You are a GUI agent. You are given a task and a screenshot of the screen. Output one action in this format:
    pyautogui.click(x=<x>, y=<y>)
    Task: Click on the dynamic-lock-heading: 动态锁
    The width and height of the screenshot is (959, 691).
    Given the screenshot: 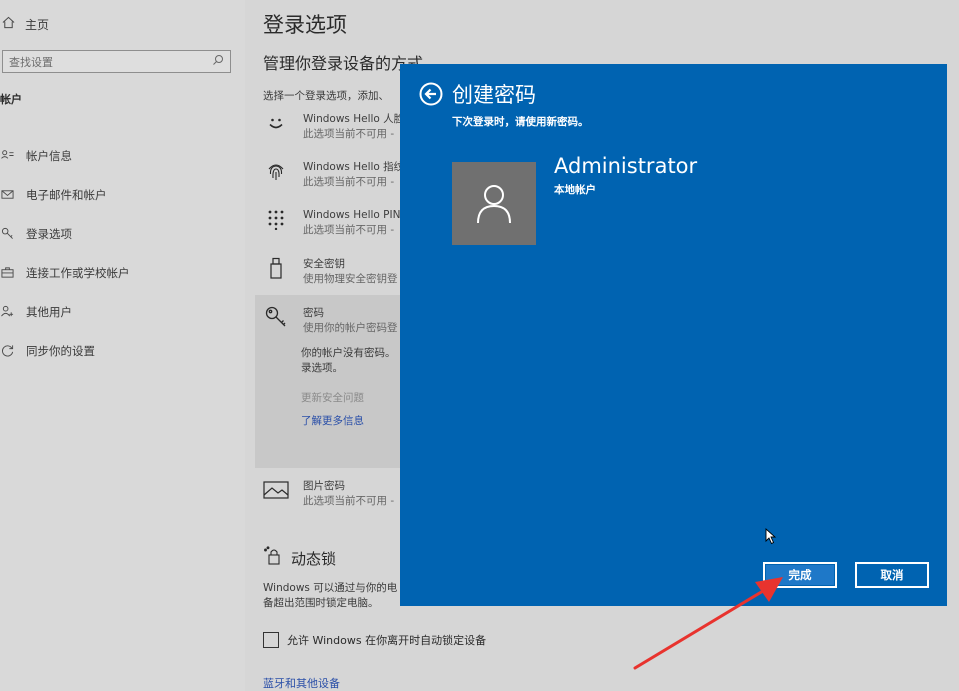 What is the action you would take?
    pyautogui.click(x=299, y=558)
    